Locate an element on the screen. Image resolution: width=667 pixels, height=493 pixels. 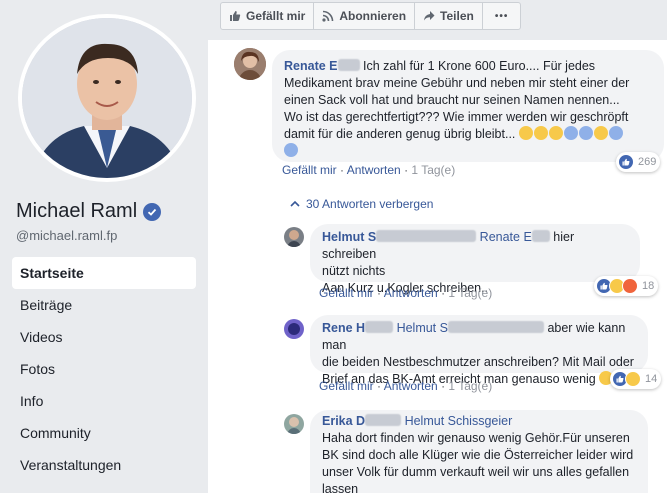
comment-meta: Gefällt mir · Antworten · 1 Tag(e) is located at coordinates (369, 170).